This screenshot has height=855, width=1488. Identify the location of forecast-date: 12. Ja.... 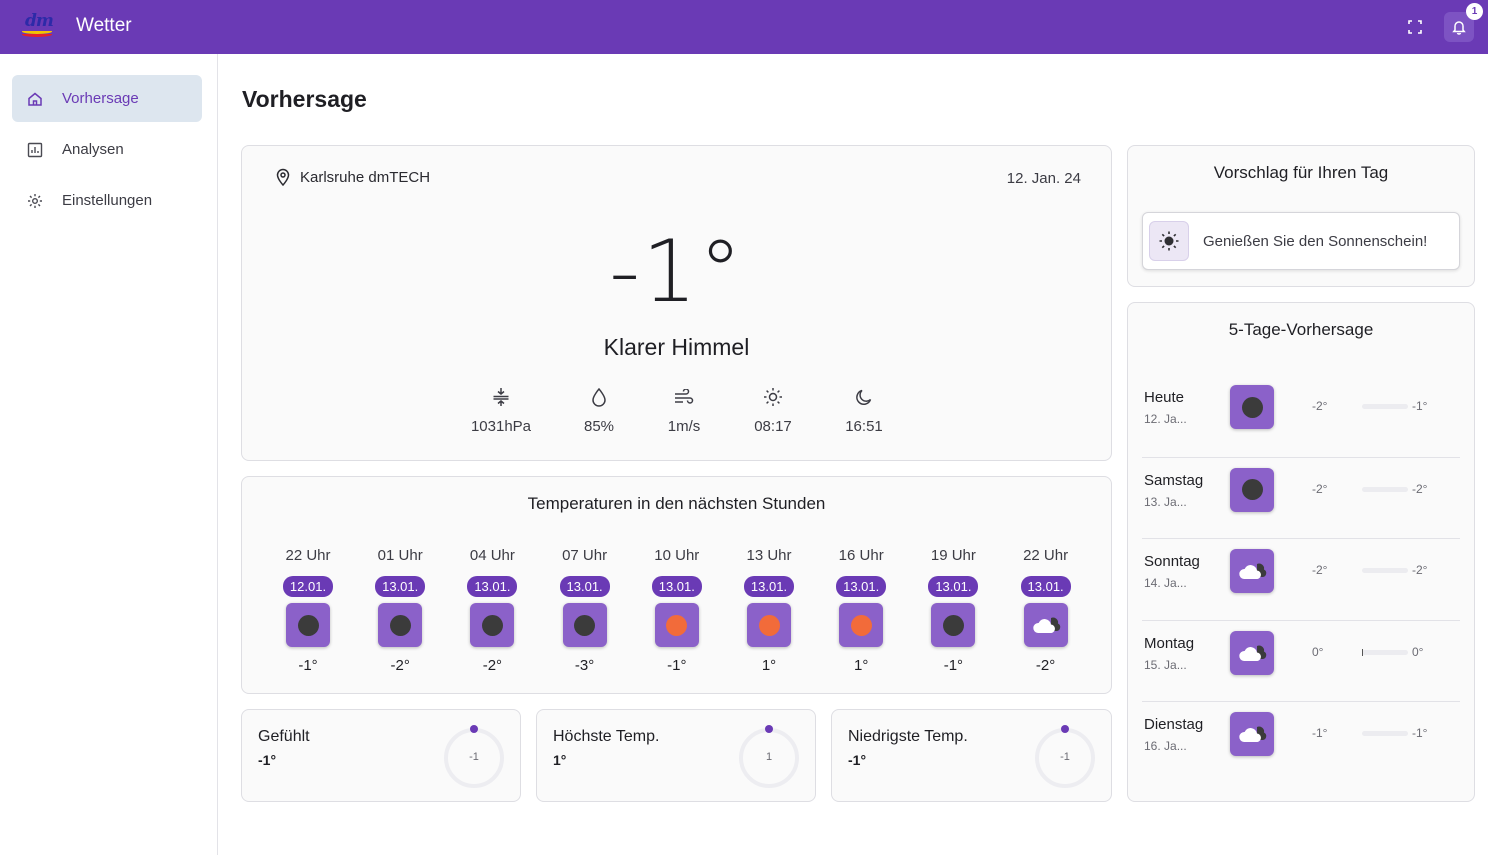
(1165, 419).